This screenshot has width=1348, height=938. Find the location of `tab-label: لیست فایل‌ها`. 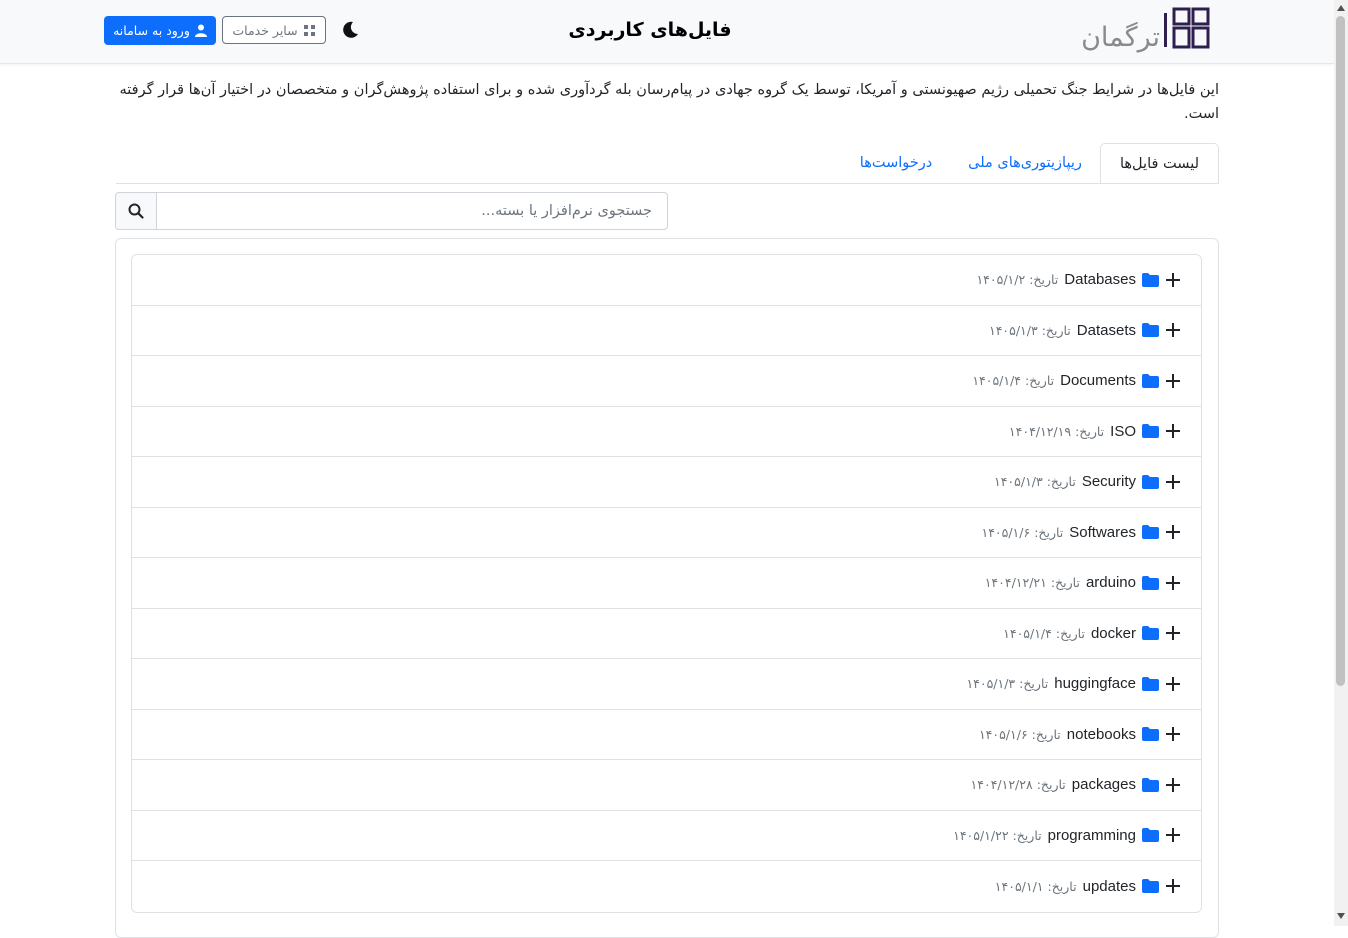

tab-label: لیست فایل‌ها is located at coordinates (1159, 163).